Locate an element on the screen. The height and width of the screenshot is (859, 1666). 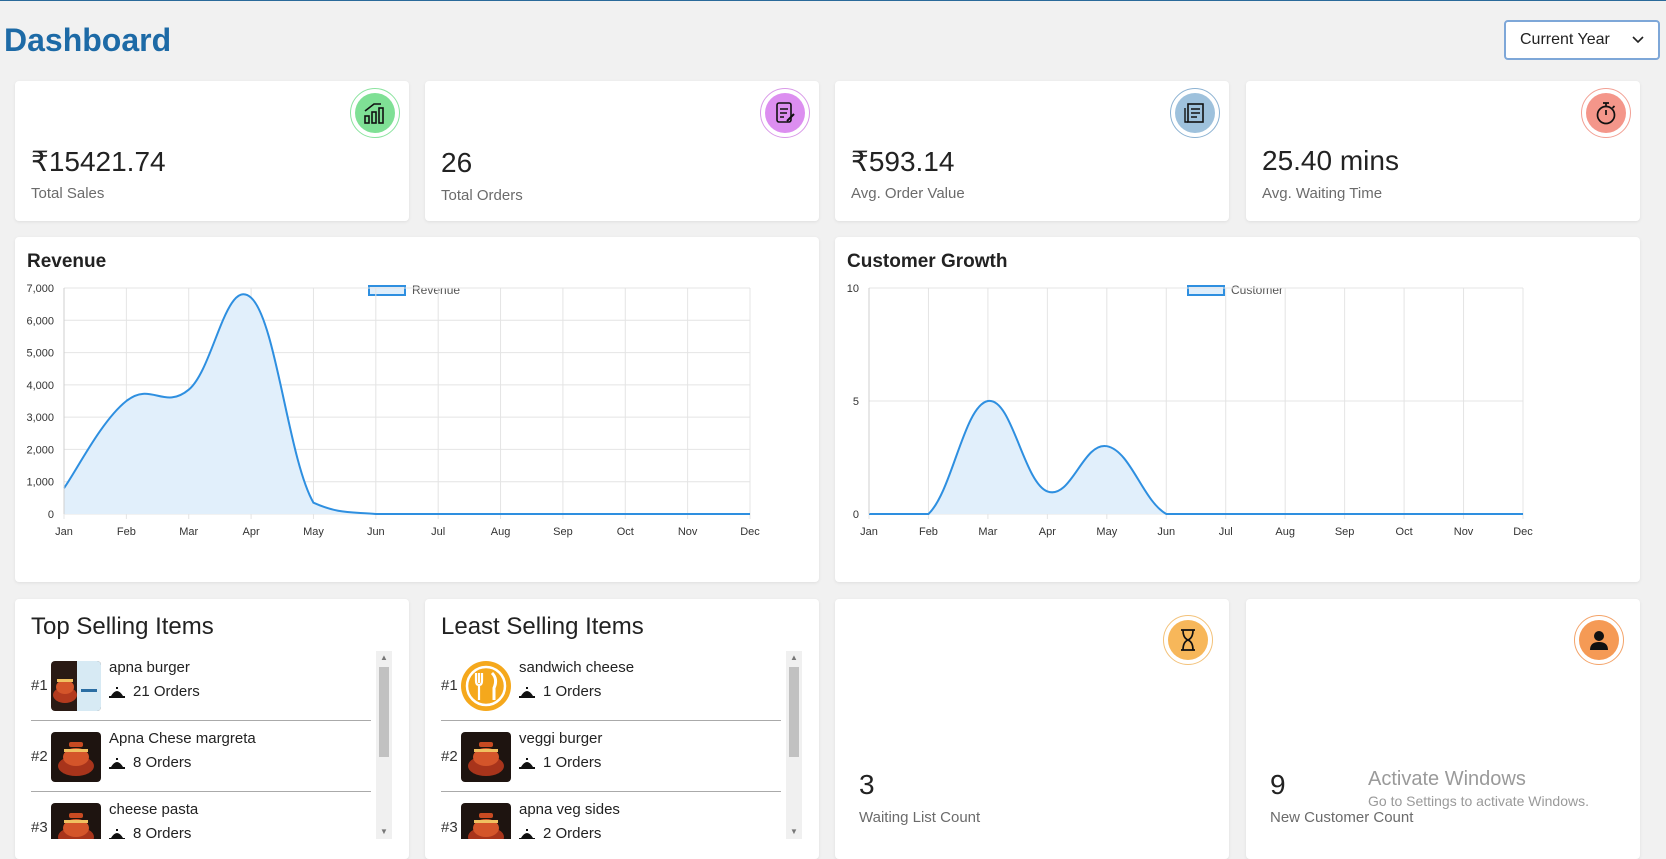
top-border is located at coordinates (833, 0).